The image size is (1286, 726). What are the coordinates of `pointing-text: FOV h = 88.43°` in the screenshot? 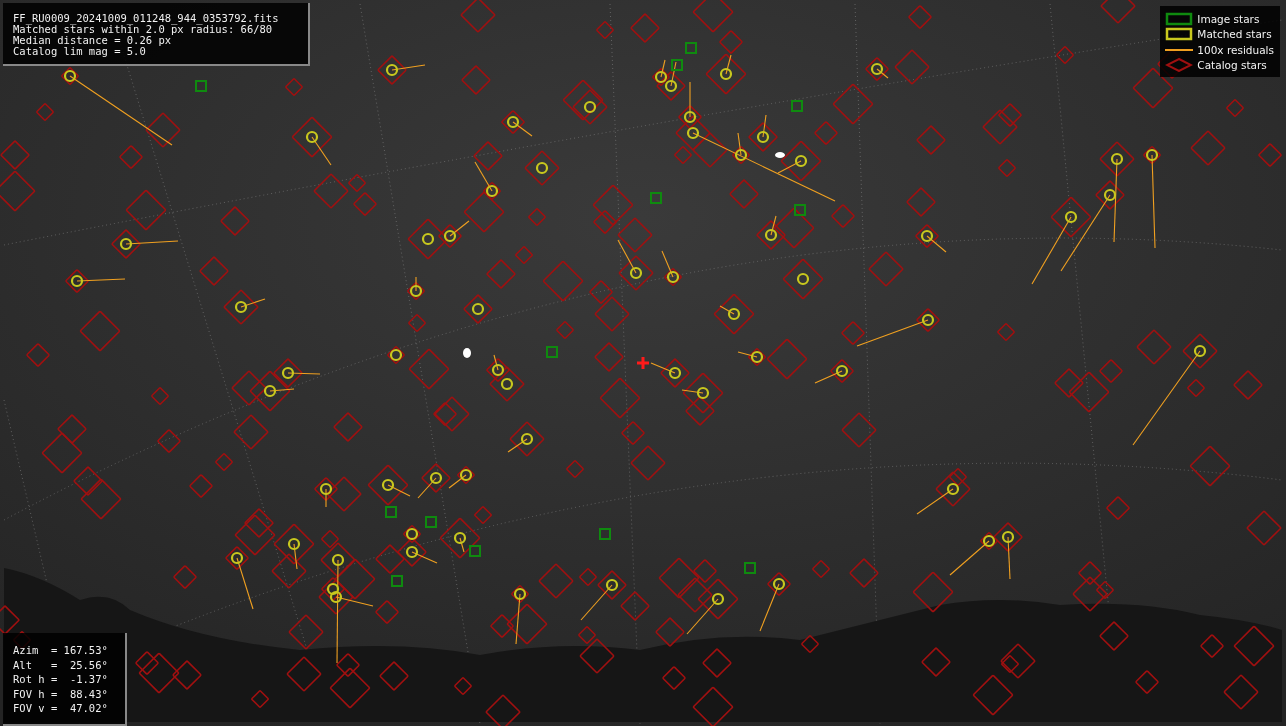 It's located at (61, 693).